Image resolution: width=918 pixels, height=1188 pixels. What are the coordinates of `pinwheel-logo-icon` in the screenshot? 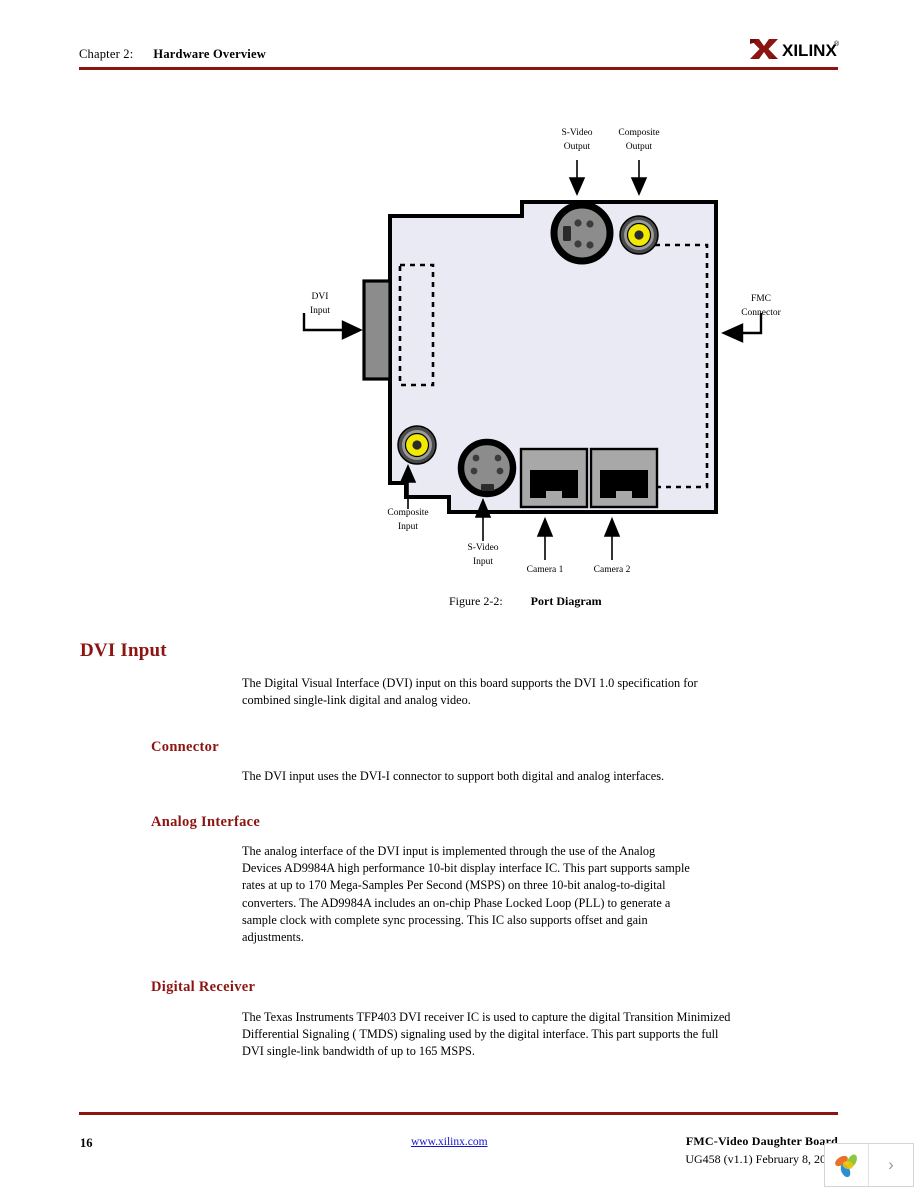 It's located at (845, 1166).